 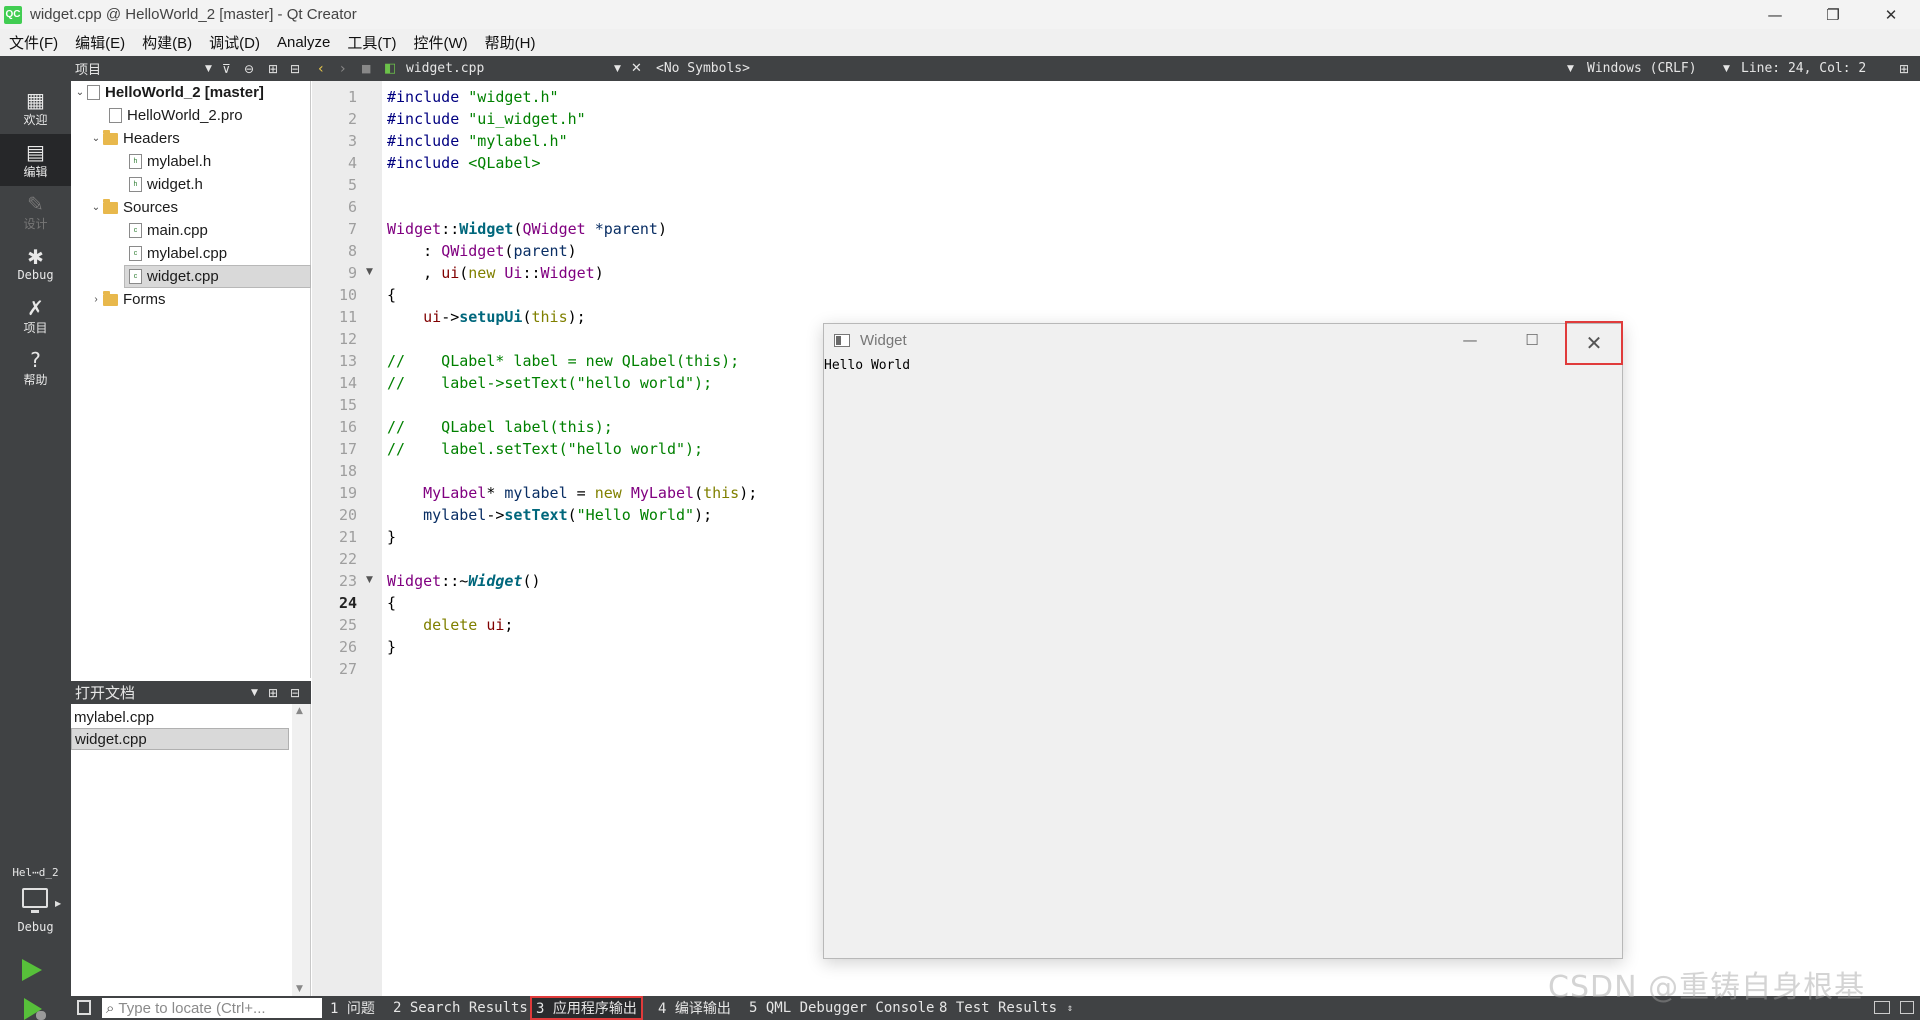 I want to click on code-line: }, so click(x=392, y=537).